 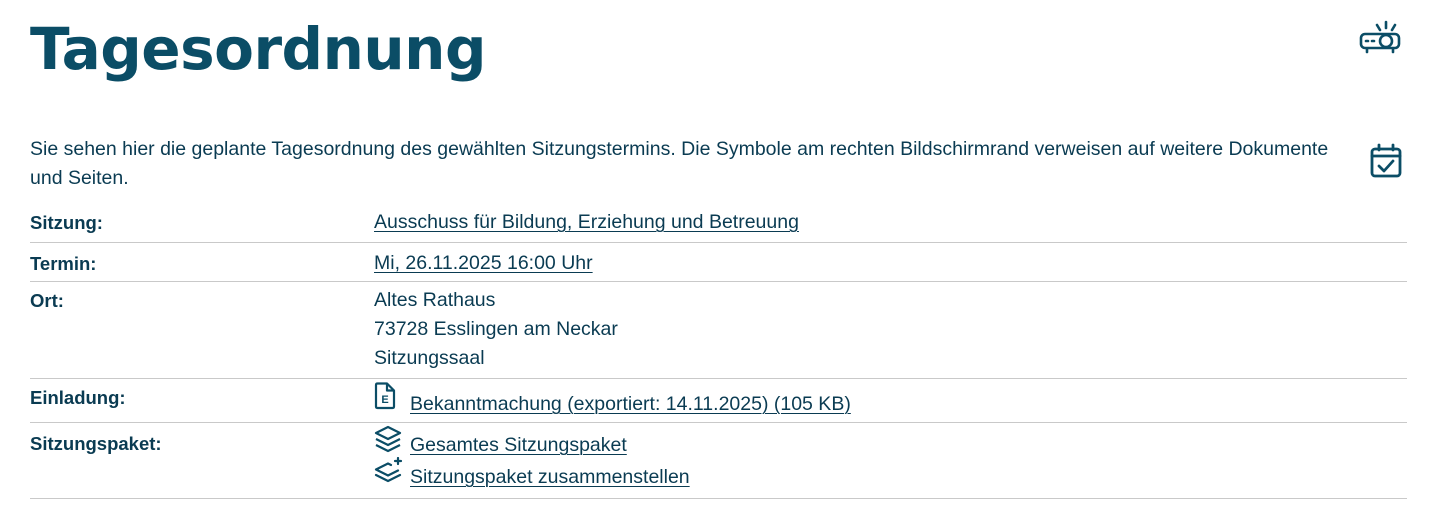 I want to click on sitzungspaket-label: Sitzungspaket:, so click(x=96, y=443).